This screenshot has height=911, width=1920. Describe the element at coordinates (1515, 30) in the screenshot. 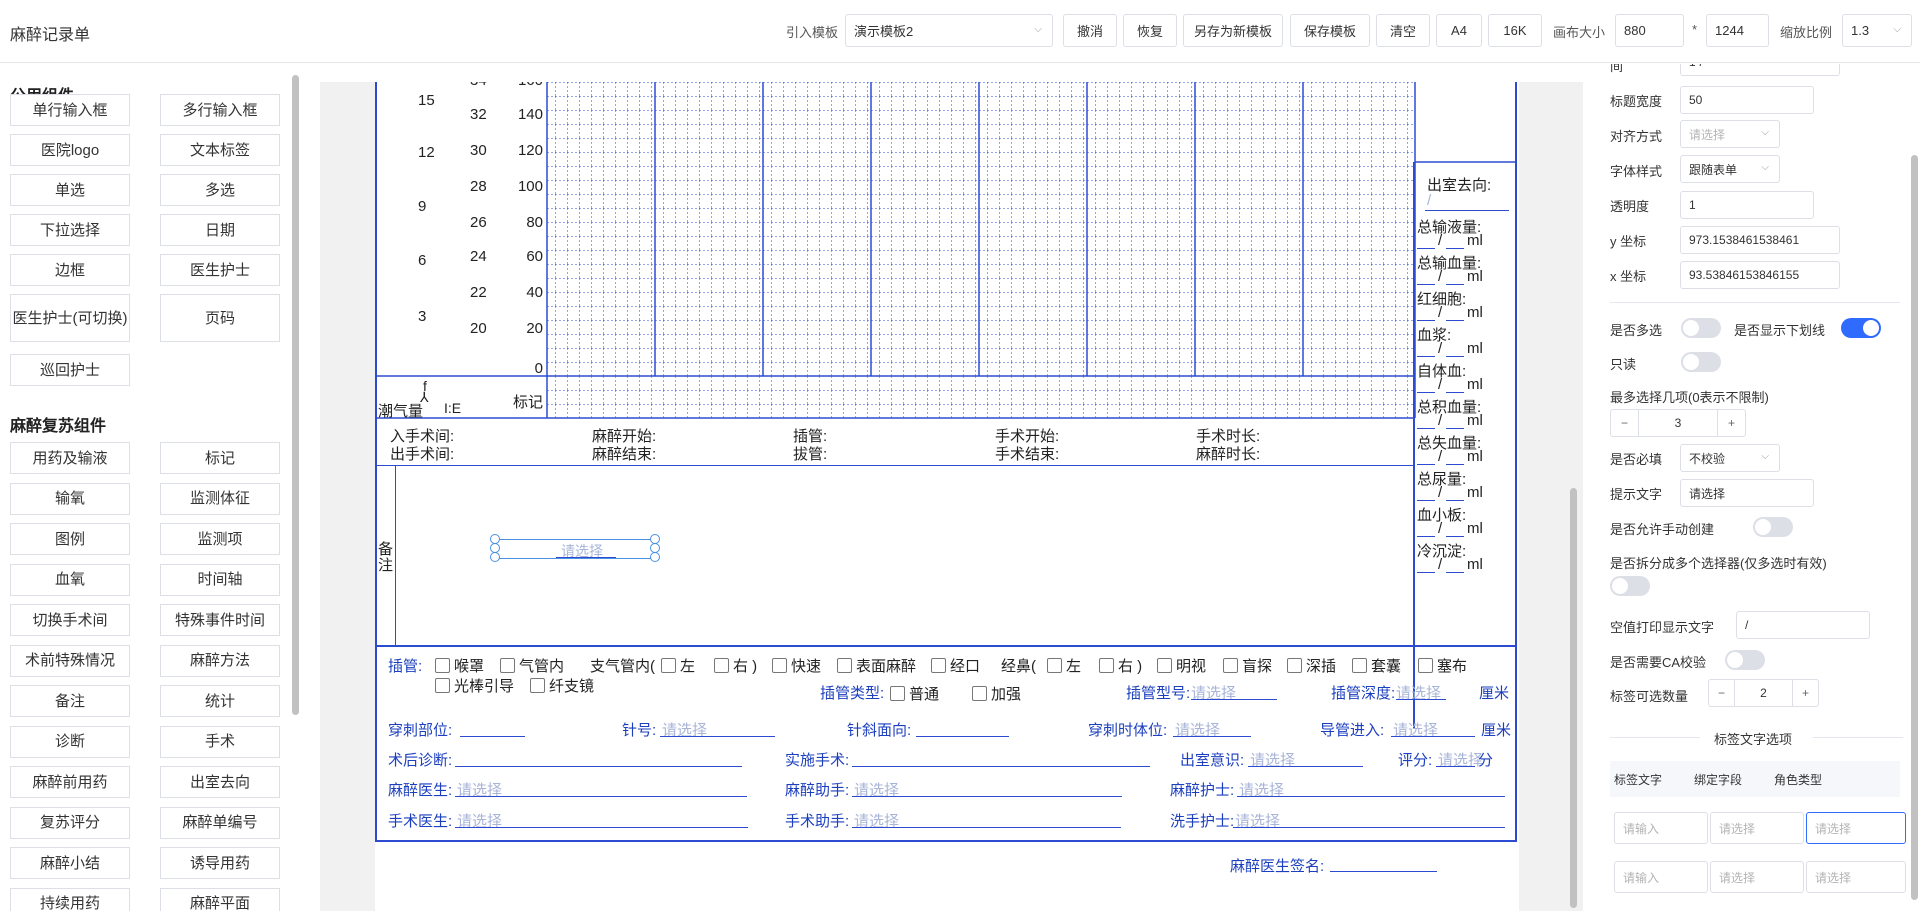

I see `16k-button: 16K` at that location.